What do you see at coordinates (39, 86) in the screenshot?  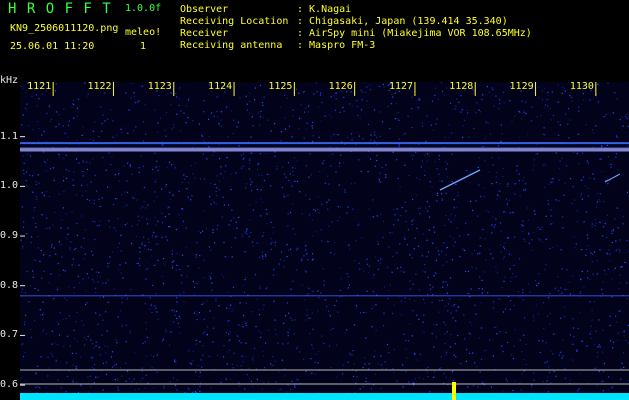 I see `x-tick-label: 1121` at bounding box center [39, 86].